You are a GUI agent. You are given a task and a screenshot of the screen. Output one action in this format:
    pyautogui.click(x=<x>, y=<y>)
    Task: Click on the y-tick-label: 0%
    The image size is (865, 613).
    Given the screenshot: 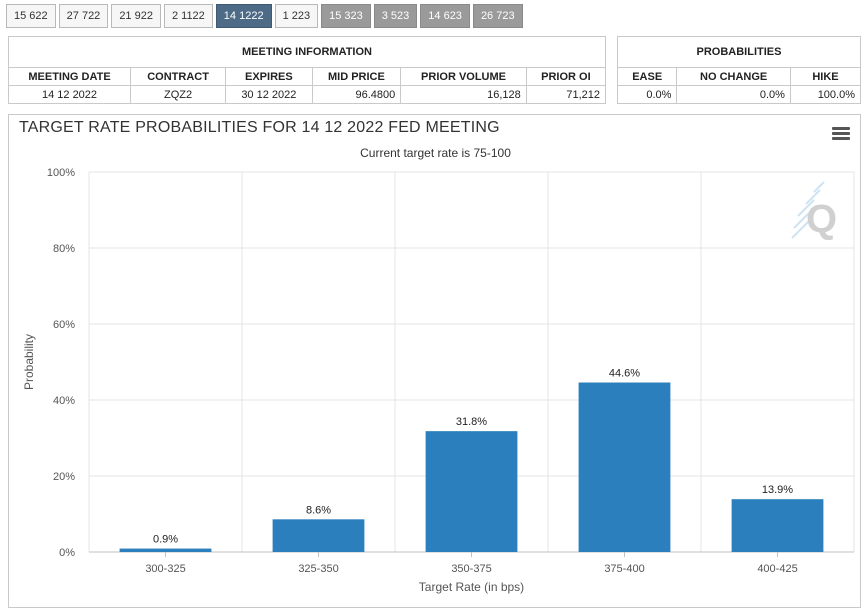 What is the action you would take?
    pyautogui.click(x=67, y=553)
    